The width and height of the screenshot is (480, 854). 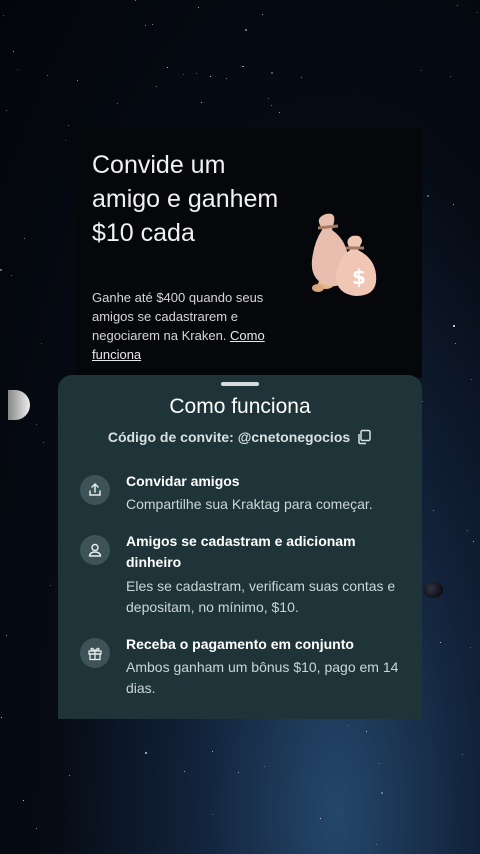 I want to click on money-bag-icon: $, so click(x=344, y=254).